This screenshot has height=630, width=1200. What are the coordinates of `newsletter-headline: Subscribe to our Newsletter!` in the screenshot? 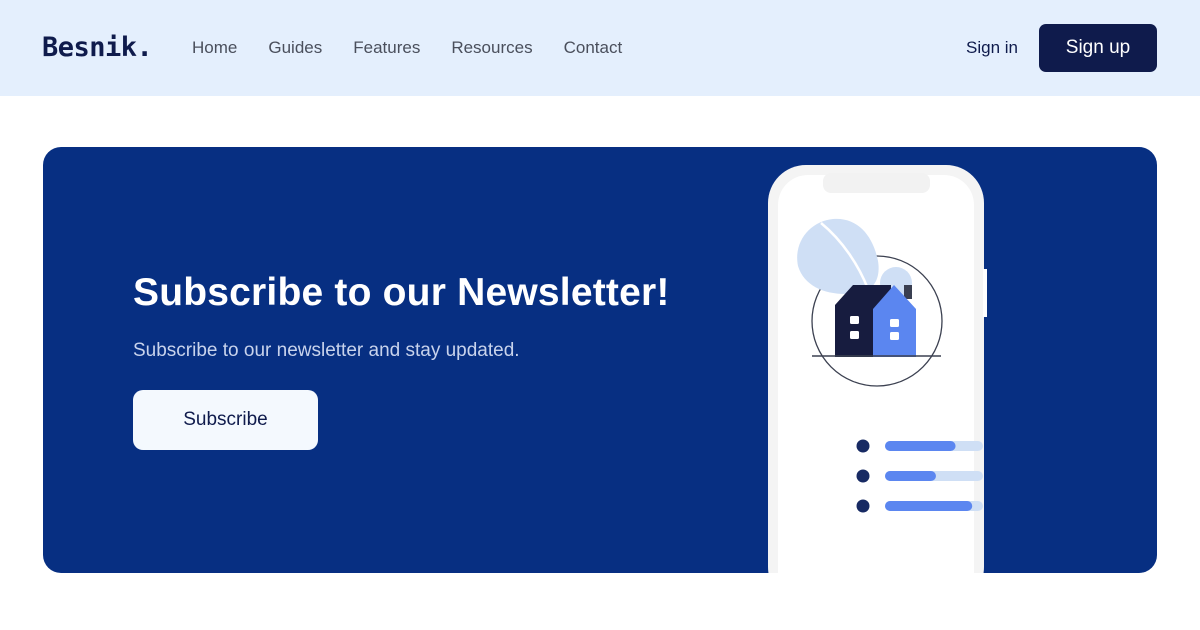 It's located at (401, 292).